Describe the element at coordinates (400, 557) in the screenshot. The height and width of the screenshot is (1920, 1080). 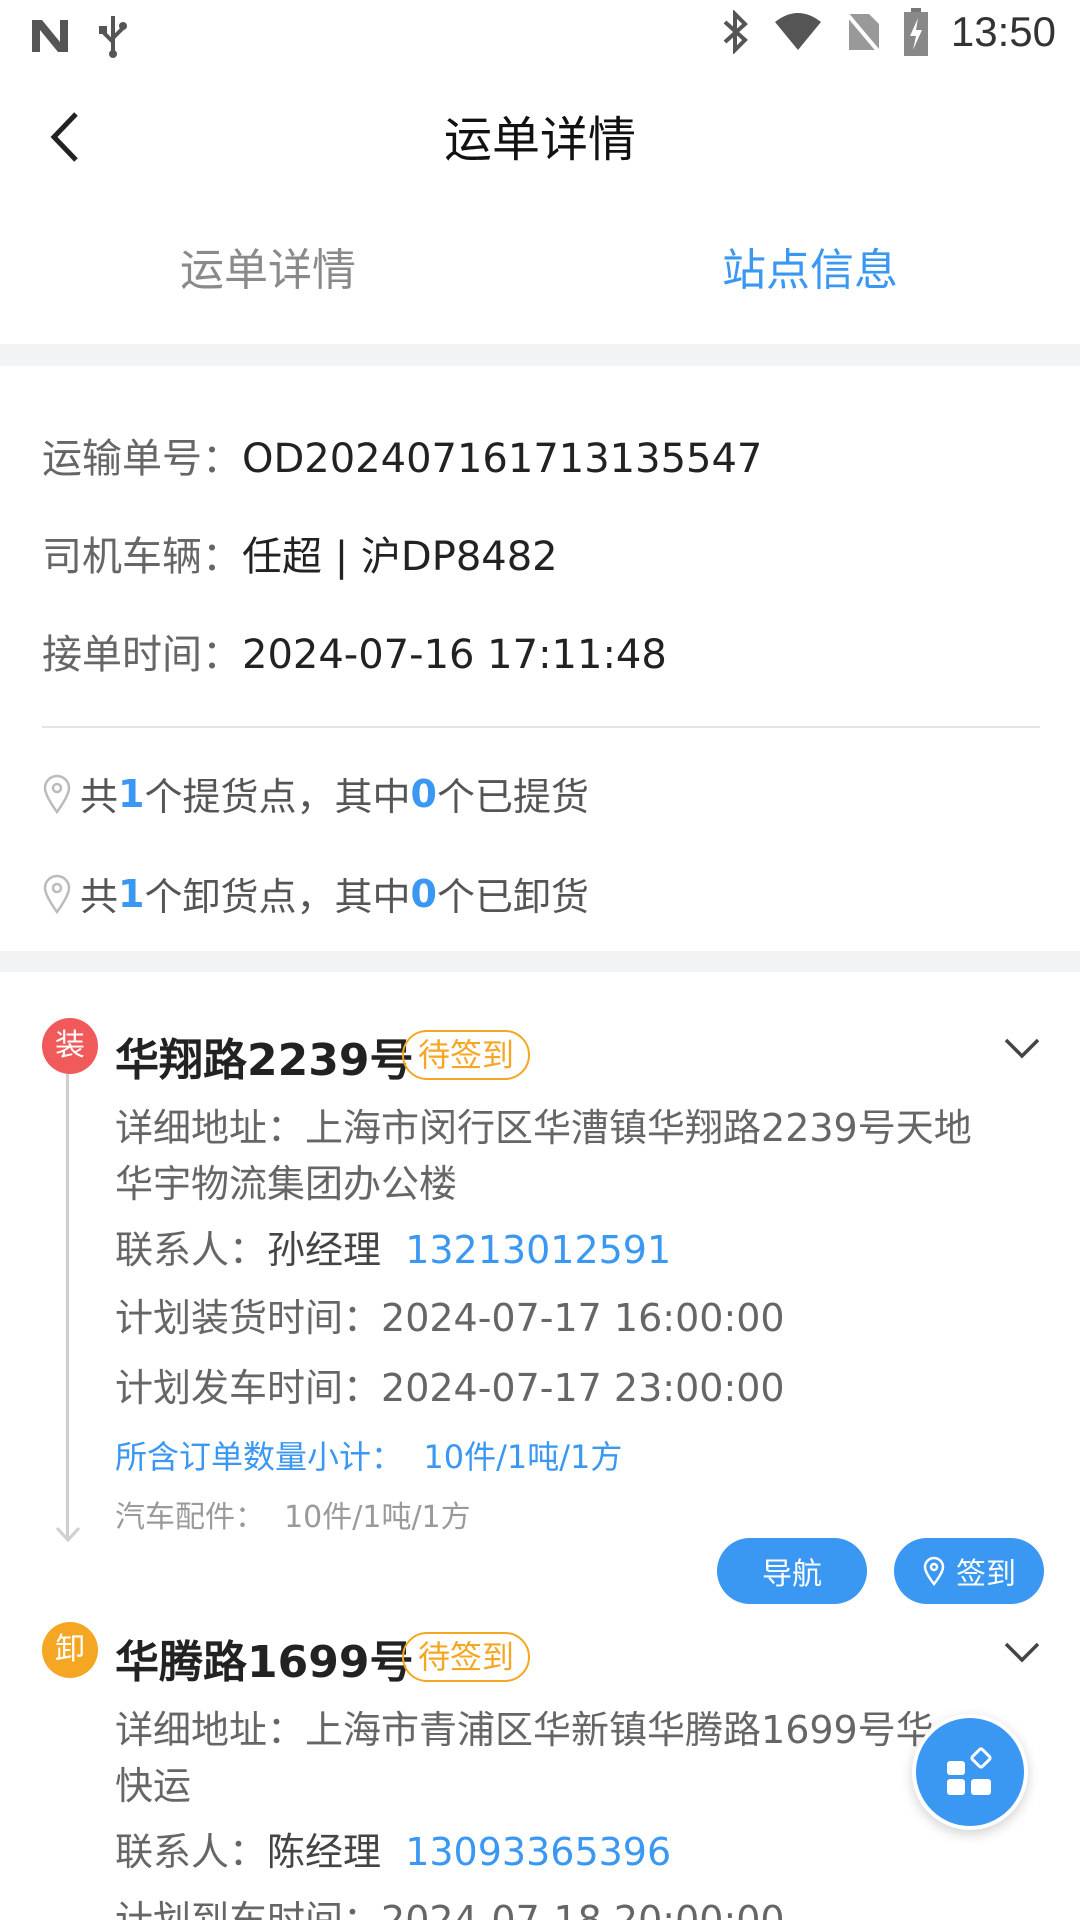
I see `driver-value: 任超 | 沪DP8482` at that location.